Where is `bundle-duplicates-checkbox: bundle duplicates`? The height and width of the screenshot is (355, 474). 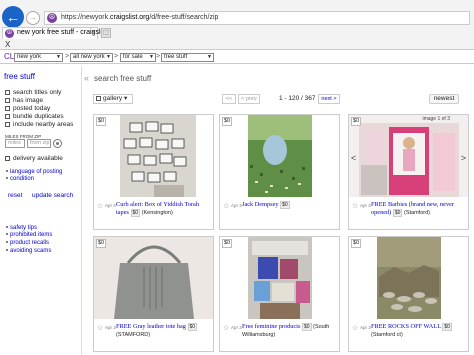
bundle-duplicates-checkbox: bundle duplicates is located at coordinates (34, 116).